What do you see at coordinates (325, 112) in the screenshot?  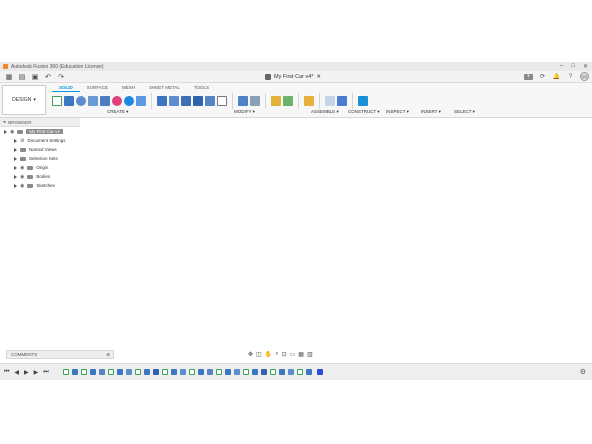 I see `group-assemble: ASSEMBLE ▾` at bounding box center [325, 112].